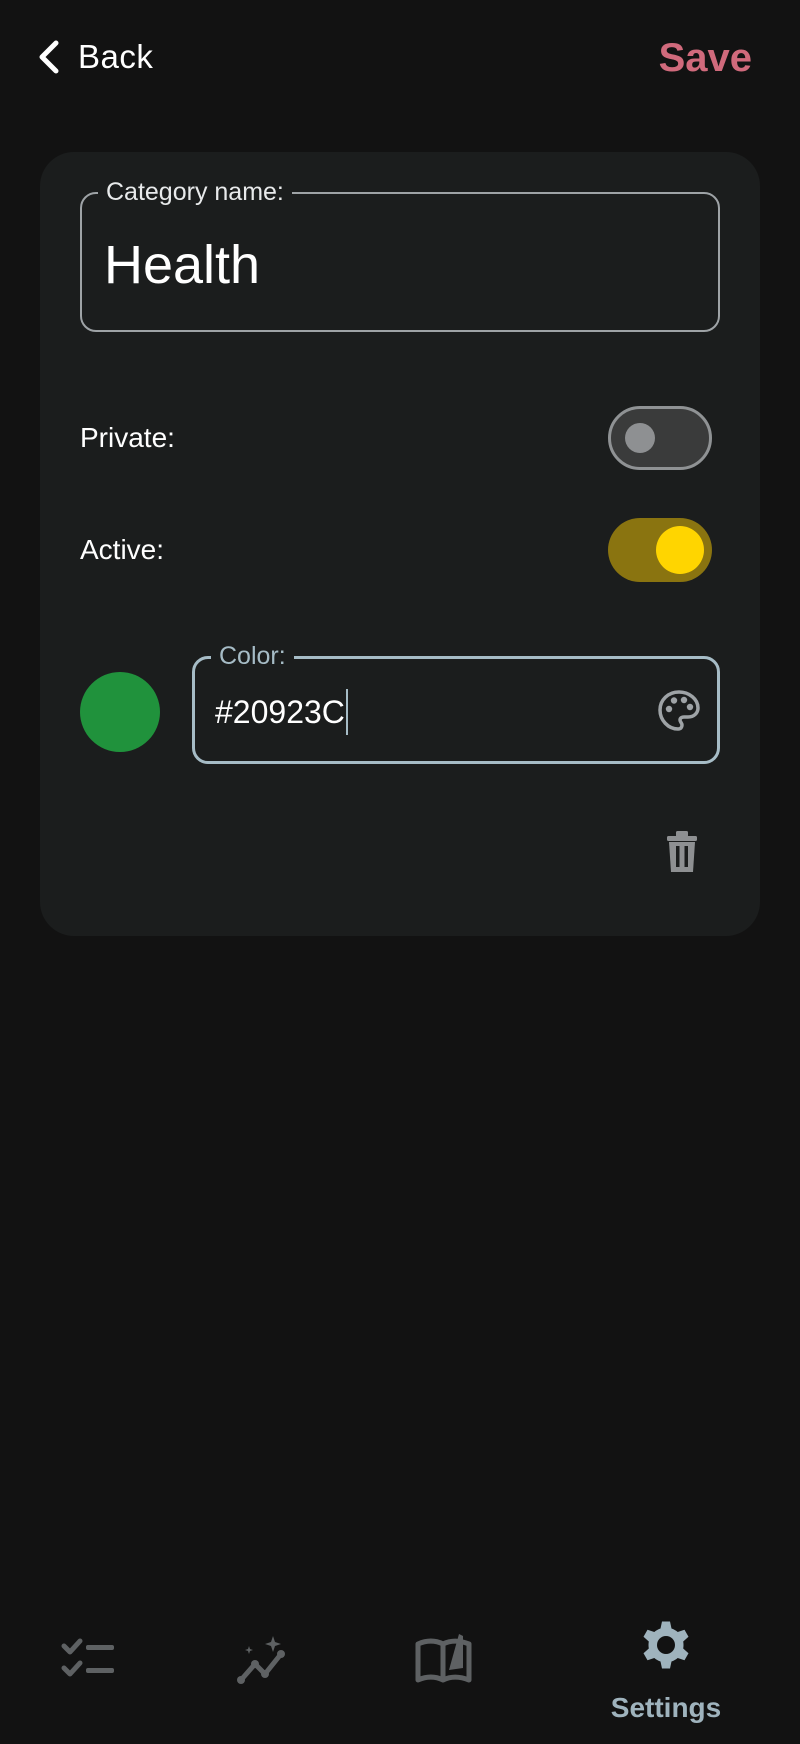 The width and height of the screenshot is (800, 1744). What do you see at coordinates (49, 57) in the screenshot?
I see `chevron-left-icon` at bounding box center [49, 57].